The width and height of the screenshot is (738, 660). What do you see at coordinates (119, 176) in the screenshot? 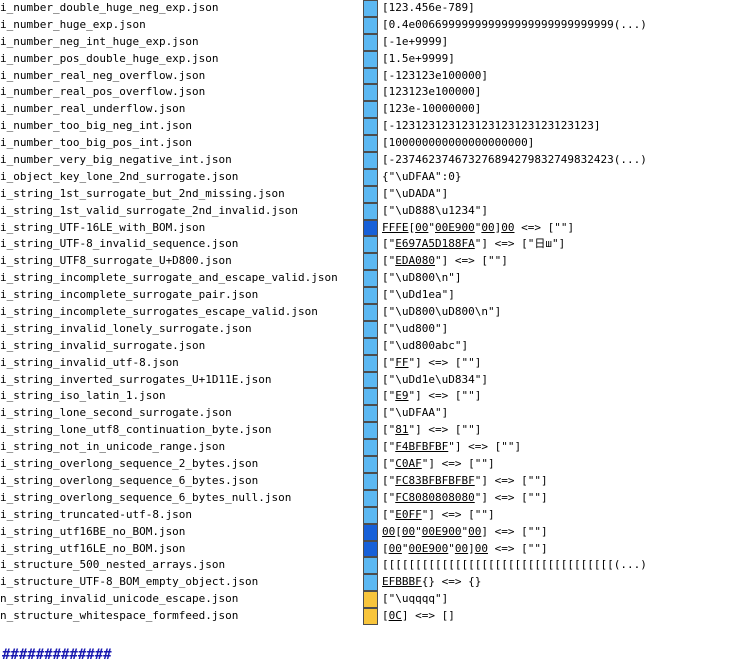
I see `test-file-name: i_object_key_lone_2nd_surrogate.json` at bounding box center [119, 176].